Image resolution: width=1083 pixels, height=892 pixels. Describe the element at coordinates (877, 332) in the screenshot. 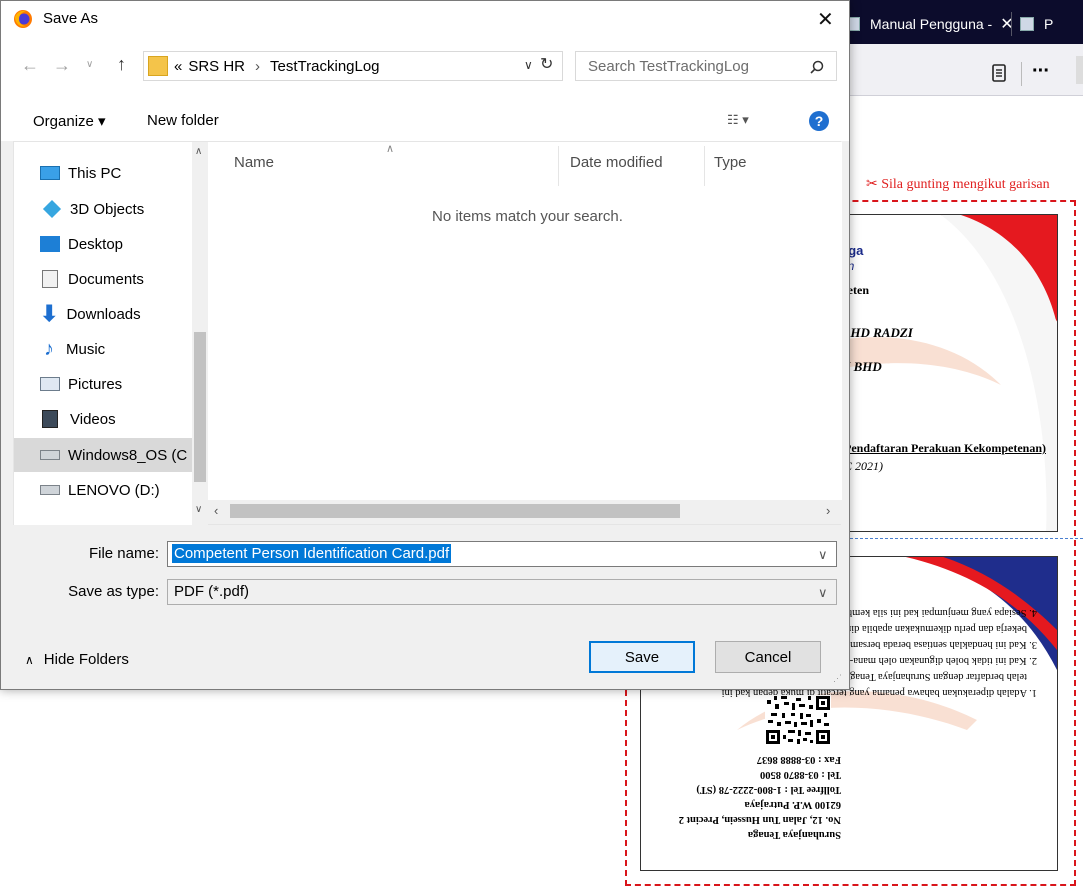

I see `card-holder-name: OHD RADZI` at that location.